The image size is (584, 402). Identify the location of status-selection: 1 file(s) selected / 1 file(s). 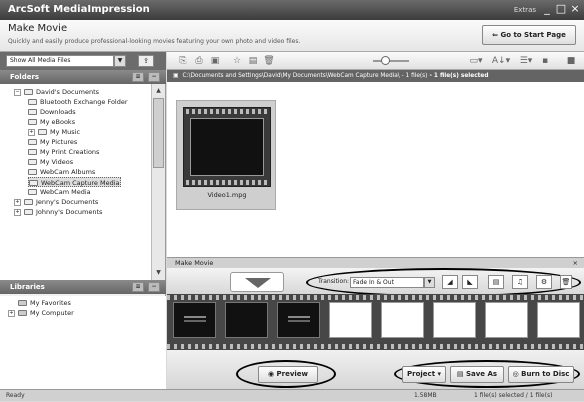
(513, 395).